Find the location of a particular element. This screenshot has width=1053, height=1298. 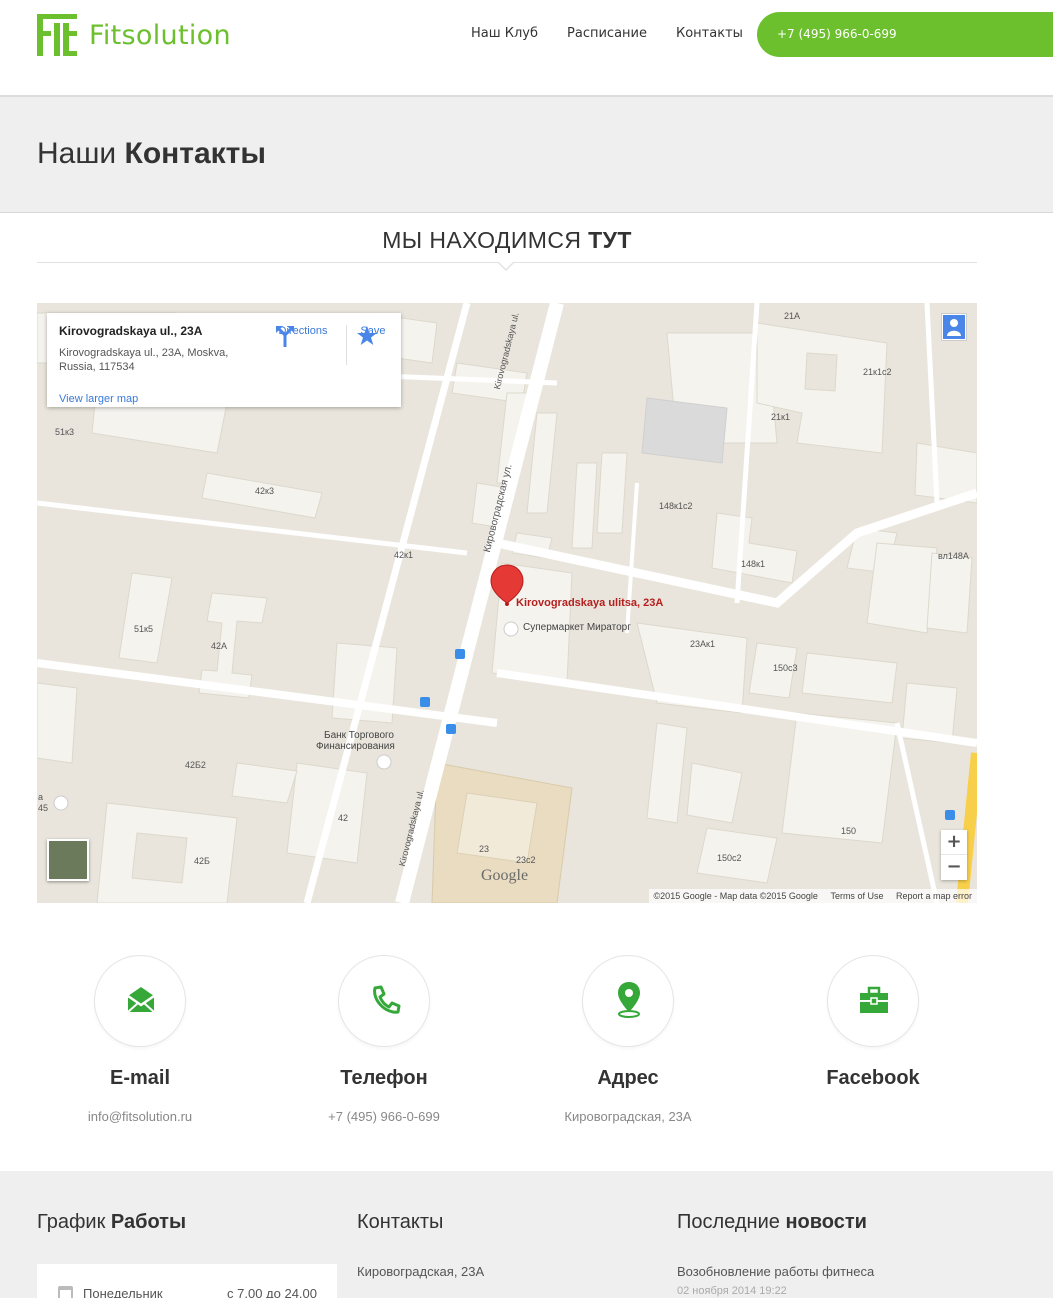

satellite-toggle is located at coordinates (68, 860).